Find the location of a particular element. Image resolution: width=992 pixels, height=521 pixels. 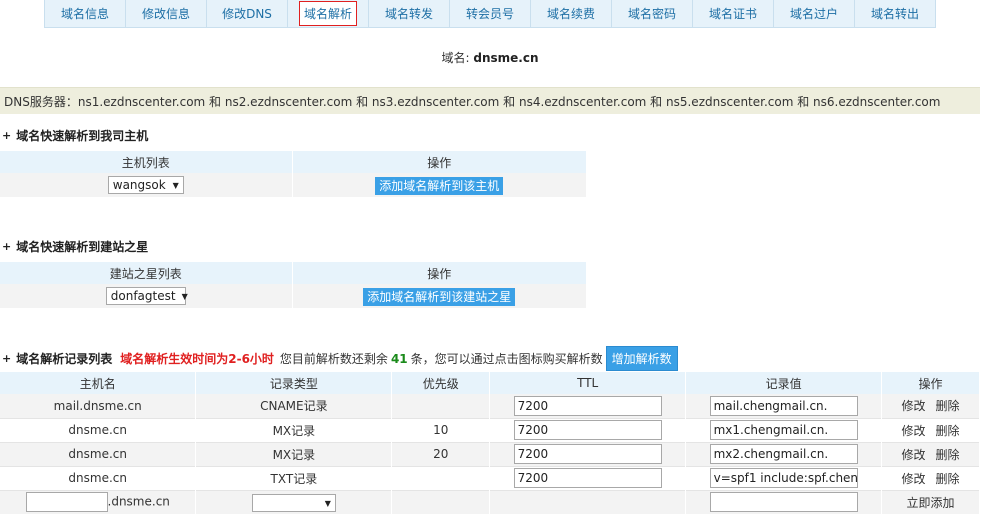

record-value-input: v=spf1 include:spf.chengm is located at coordinates (783, 478).